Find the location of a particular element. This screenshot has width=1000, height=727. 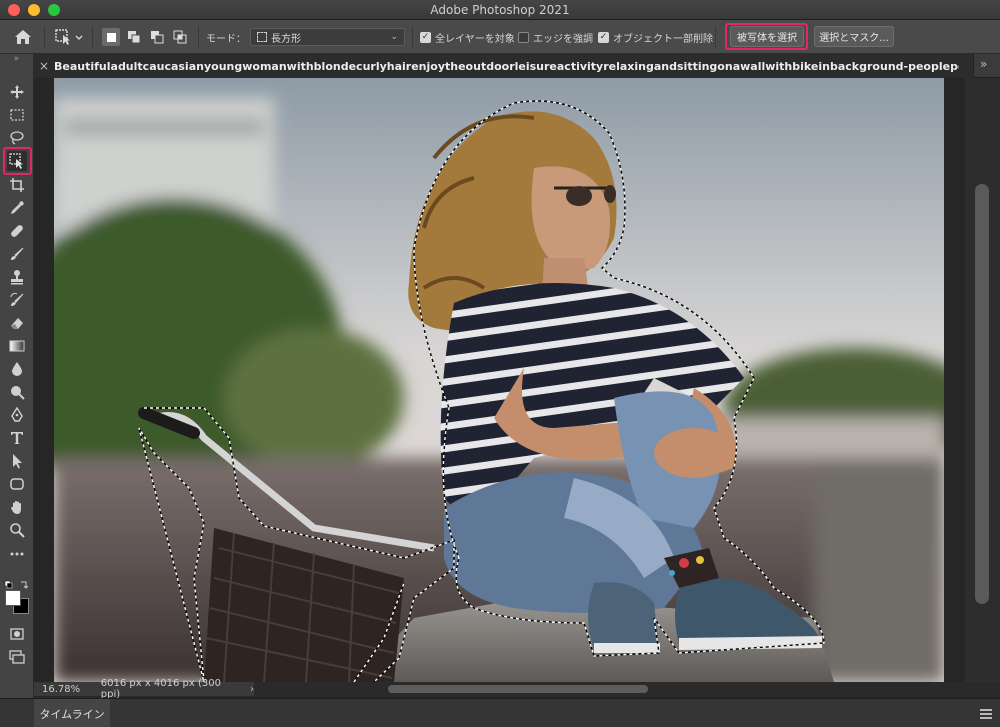

new-selection-icon is located at coordinates (111, 37).